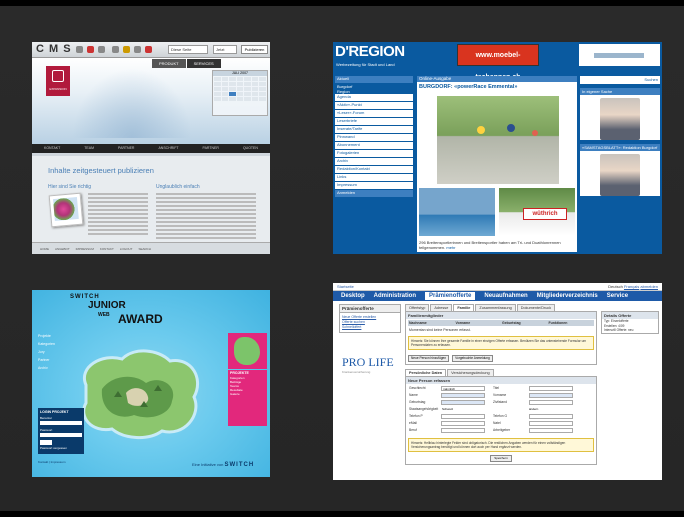 The width and height of the screenshot is (684, 517). Describe the element at coordinates (240, 89) in the screenshot. I see `calendar-grid` at that location.